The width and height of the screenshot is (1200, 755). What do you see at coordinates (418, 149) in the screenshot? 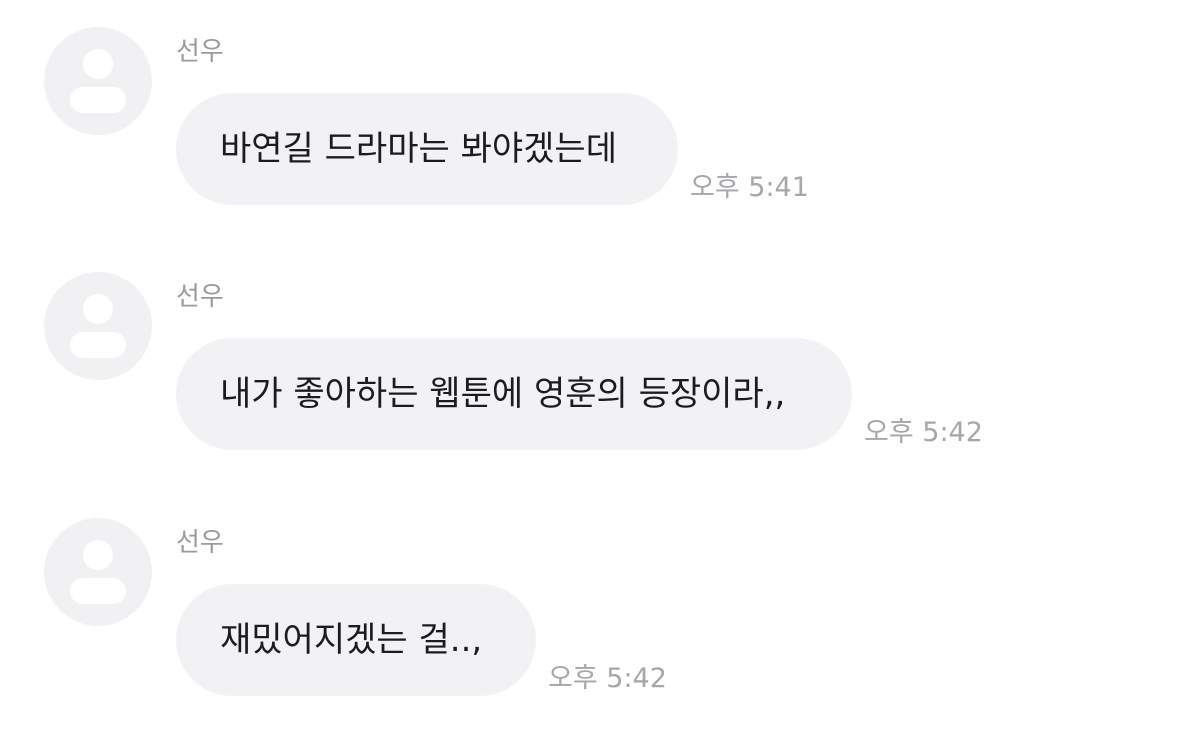
I see `message-text: 바연길 드라마는 봐야겠는데` at bounding box center [418, 149].